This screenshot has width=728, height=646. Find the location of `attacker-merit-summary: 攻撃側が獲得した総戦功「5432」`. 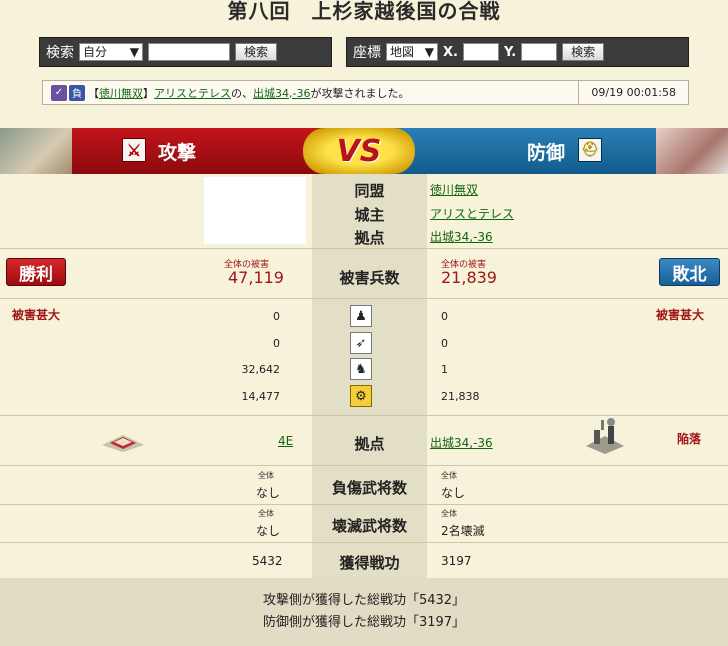

attacker-merit-summary: 攻撃側が獲得した総戦功「5432」 is located at coordinates (364, 600).